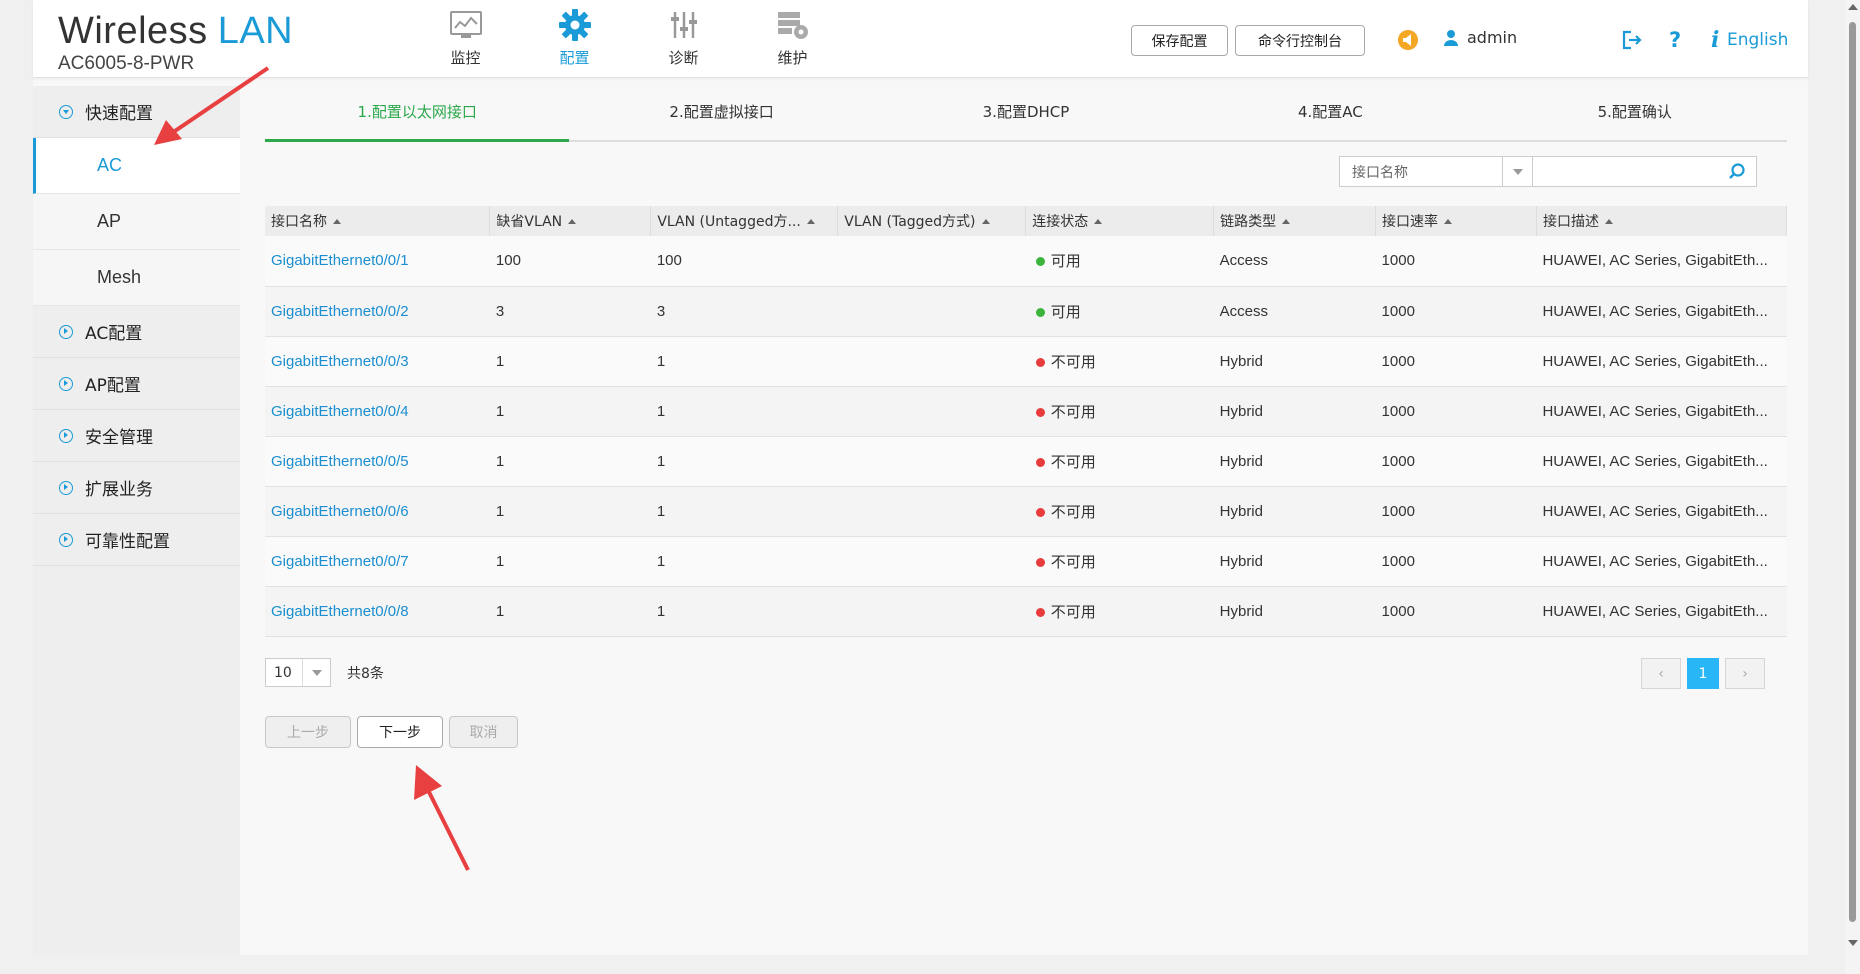  What do you see at coordinates (1073, 462) in the screenshot?
I see `status-text: 不可用` at bounding box center [1073, 462].